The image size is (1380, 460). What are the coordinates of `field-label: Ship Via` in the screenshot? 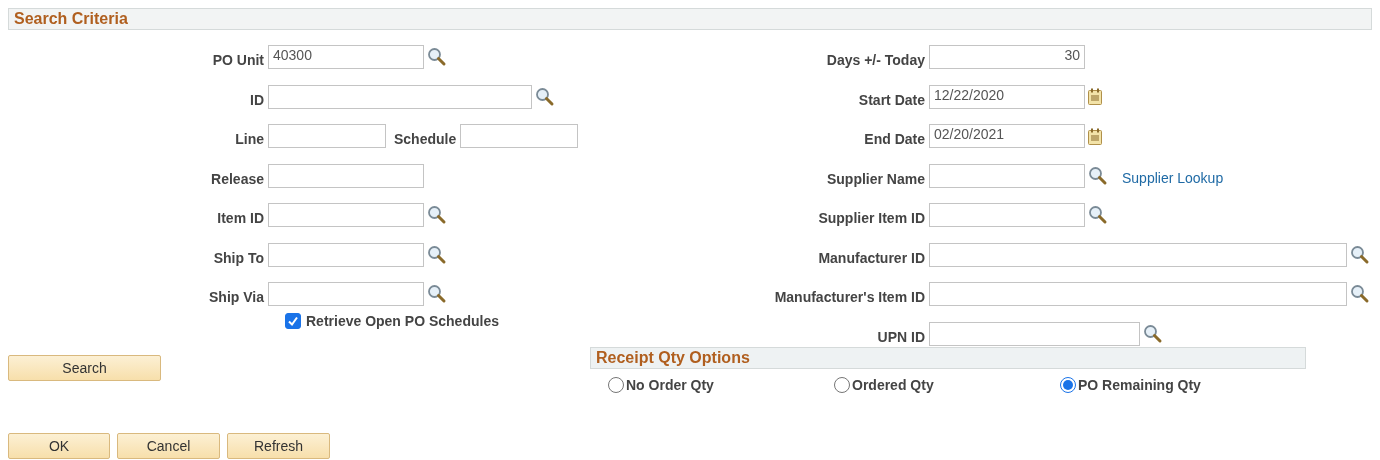 It's located at (236, 296).